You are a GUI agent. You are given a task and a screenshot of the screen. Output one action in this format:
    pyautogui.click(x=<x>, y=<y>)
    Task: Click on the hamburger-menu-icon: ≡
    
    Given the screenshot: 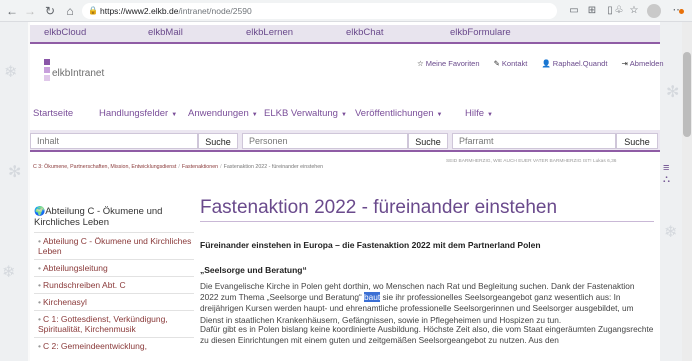 What is the action you would take?
    pyautogui.click(x=666, y=168)
    